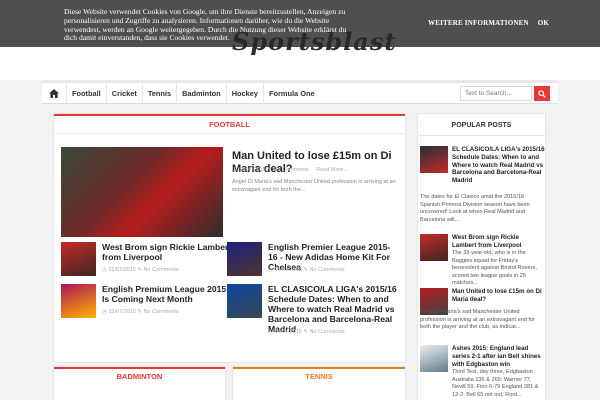  I want to click on nav-item-football: Football, so click(86, 93).